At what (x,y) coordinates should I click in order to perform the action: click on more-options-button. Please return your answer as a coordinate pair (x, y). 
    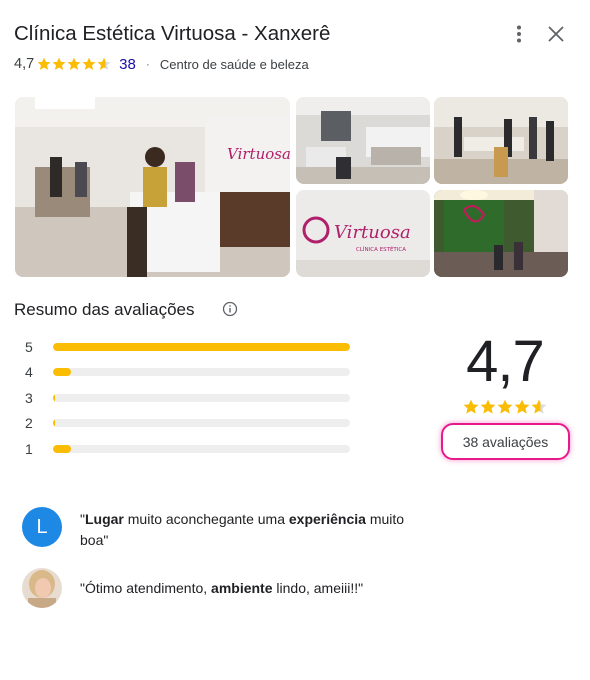
    Looking at the image, I should click on (519, 34).